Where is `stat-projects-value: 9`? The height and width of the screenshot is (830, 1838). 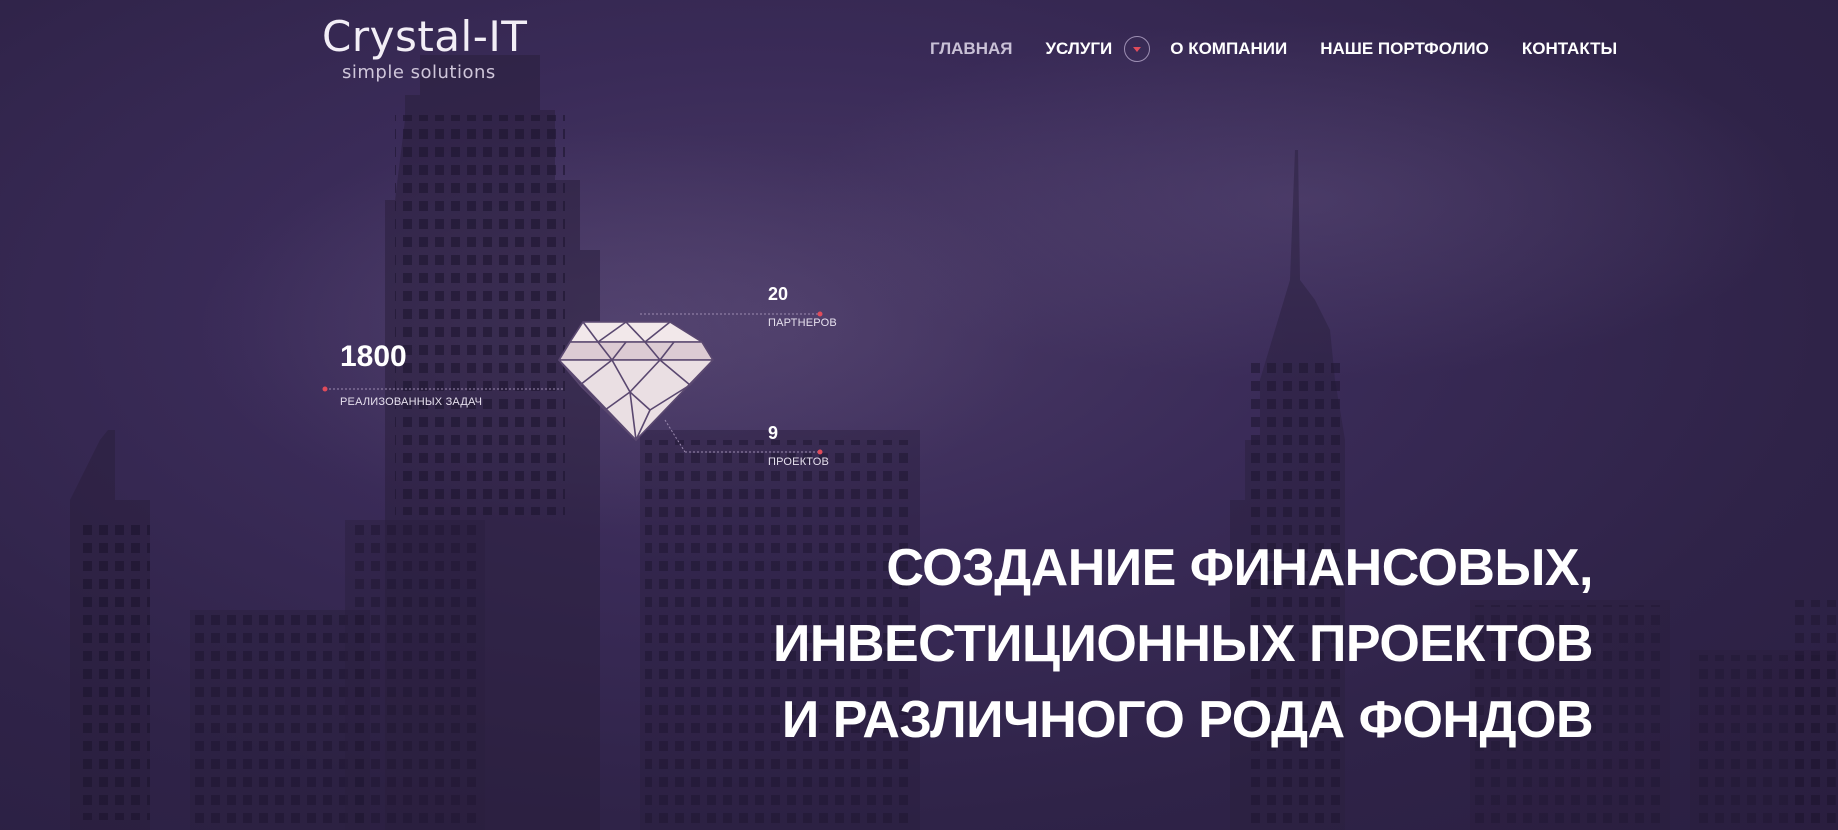 stat-projects-value: 9 is located at coordinates (773, 433).